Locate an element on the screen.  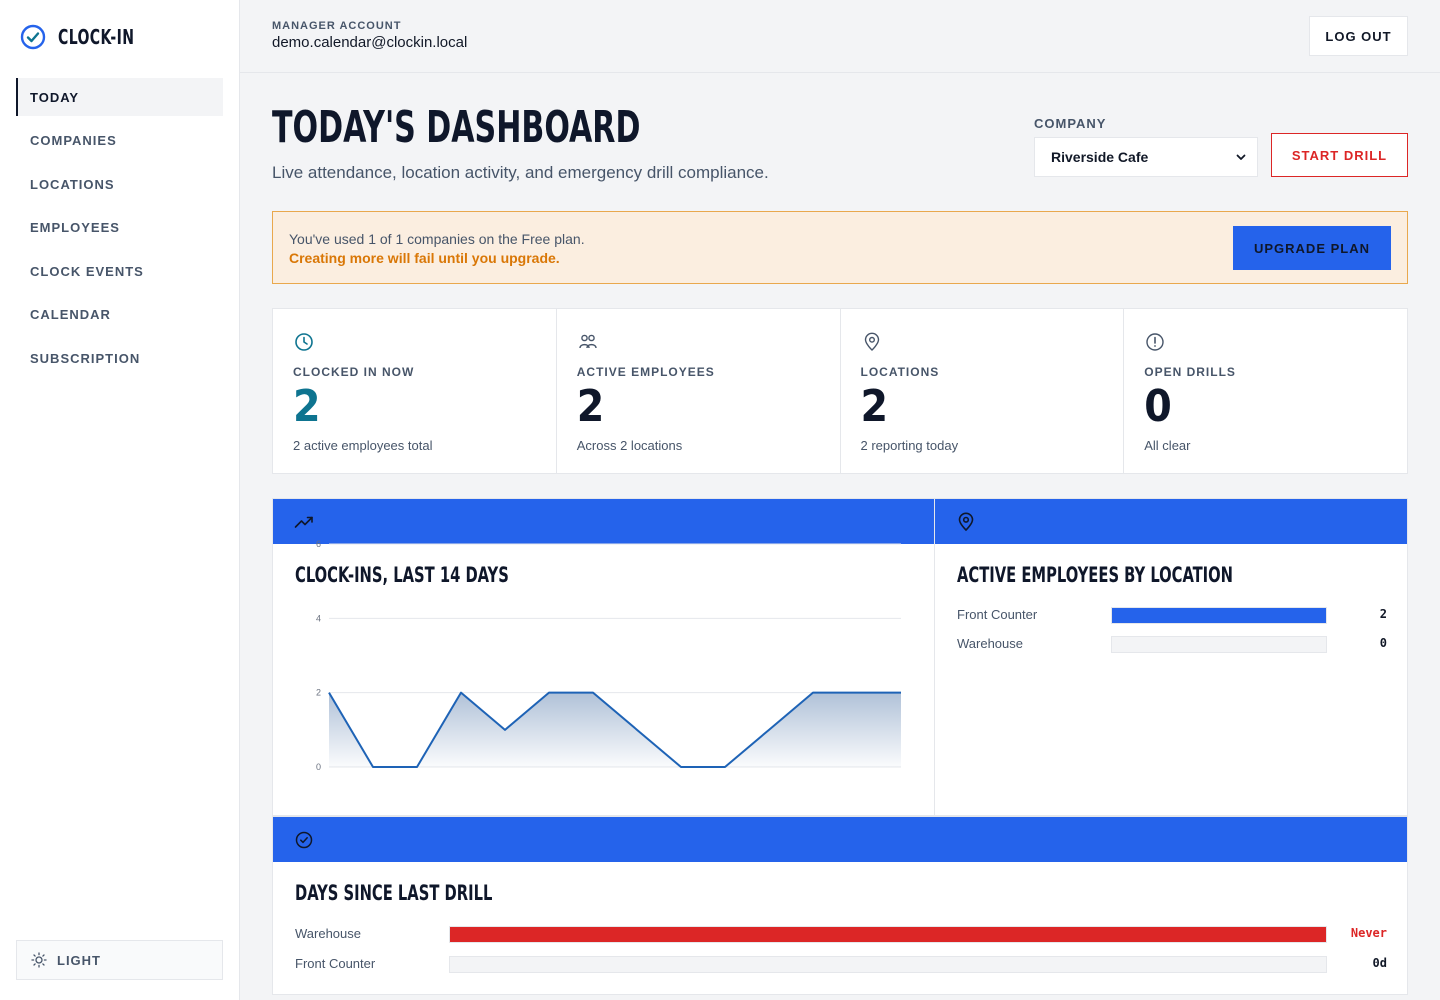
stat-value: 0 is located at coordinates (1158, 406).